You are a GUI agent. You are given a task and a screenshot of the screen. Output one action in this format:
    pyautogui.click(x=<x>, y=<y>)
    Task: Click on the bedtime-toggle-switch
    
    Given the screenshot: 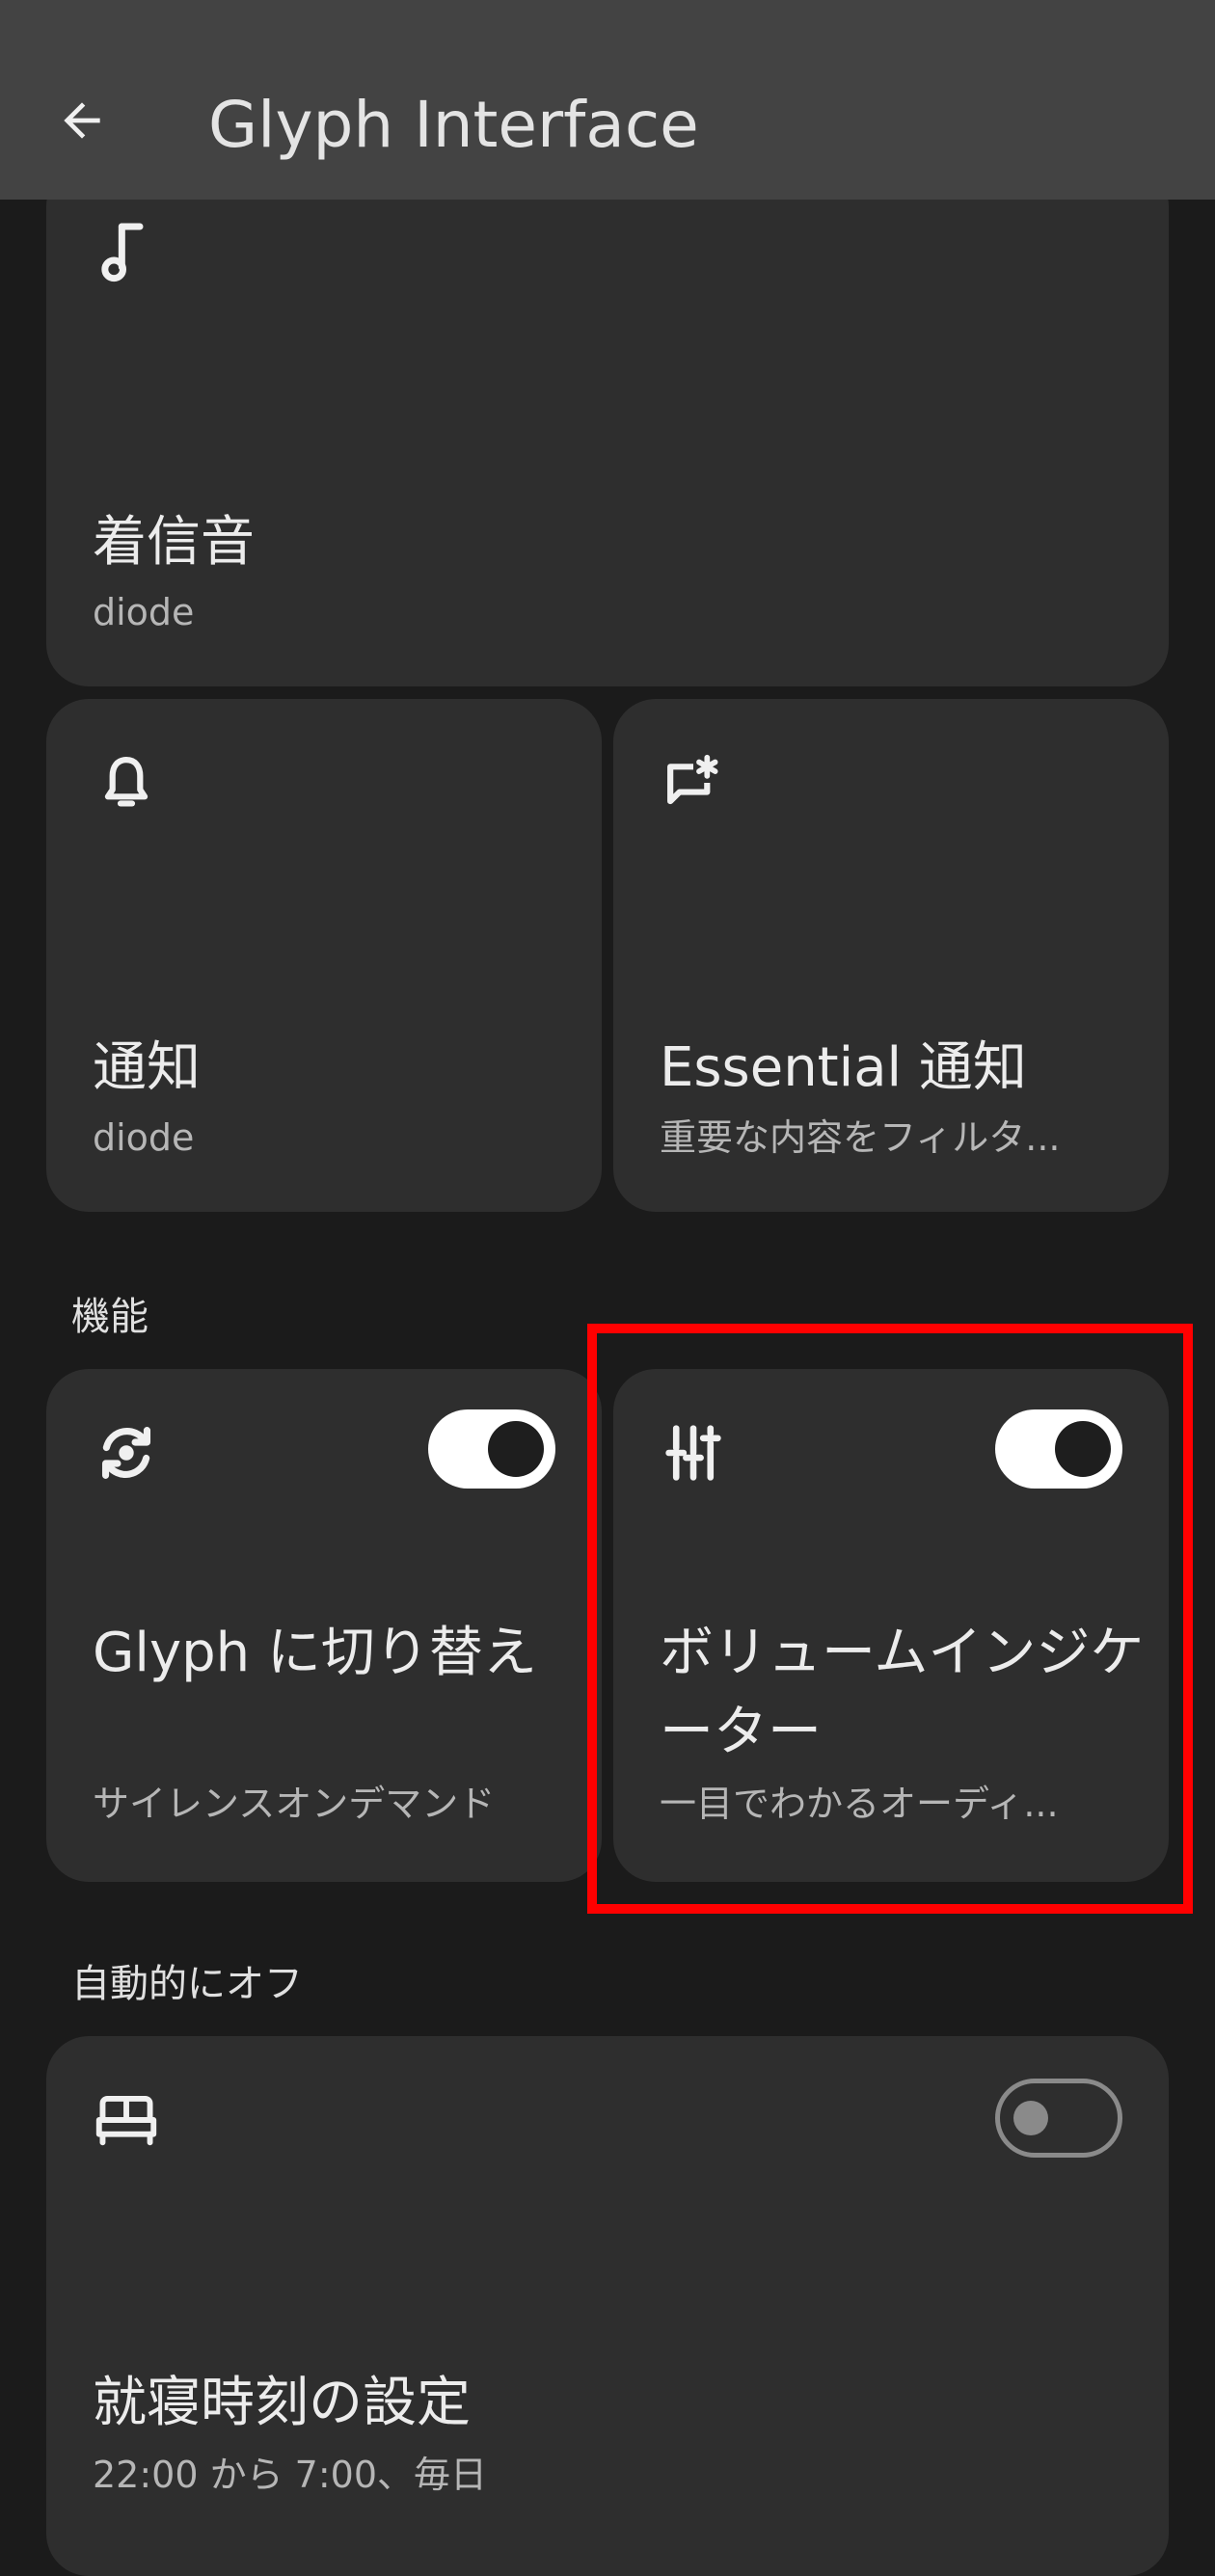 What is the action you would take?
    pyautogui.click(x=1058, y=2119)
    